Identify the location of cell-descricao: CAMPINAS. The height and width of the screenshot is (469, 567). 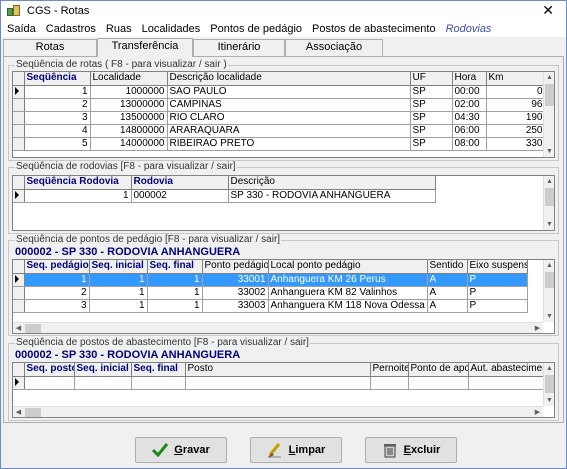
(289, 105).